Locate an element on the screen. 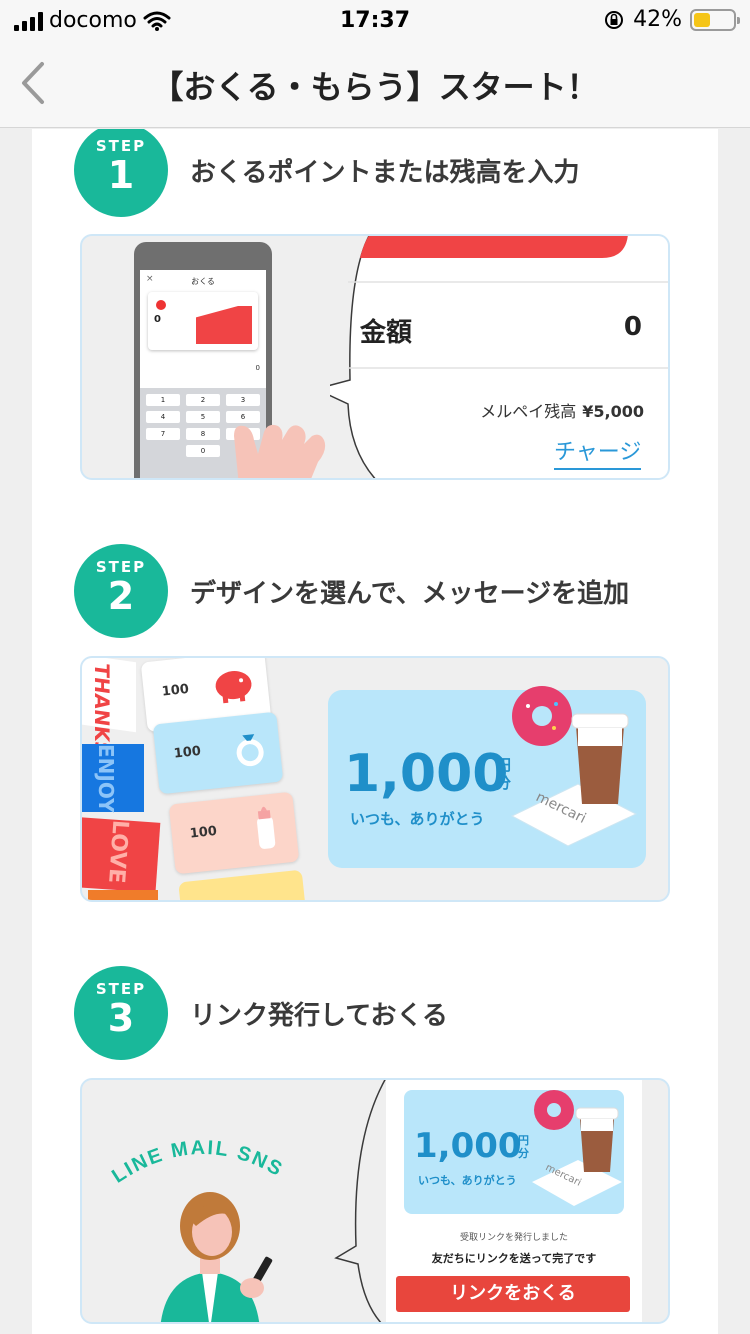 The image size is (750, 1334). key: 2 is located at coordinates (203, 400).